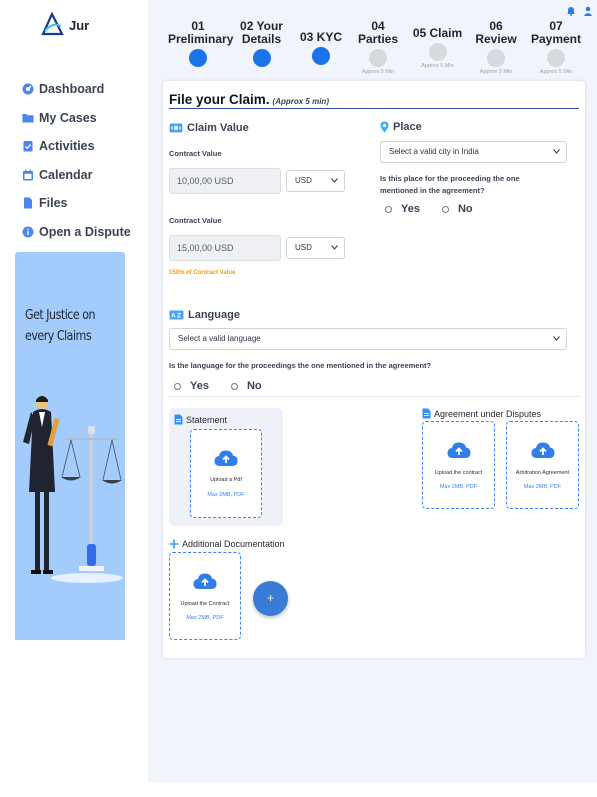  What do you see at coordinates (219, 338) in the screenshot?
I see `language-placeholder: Select a valid language` at bounding box center [219, 338].